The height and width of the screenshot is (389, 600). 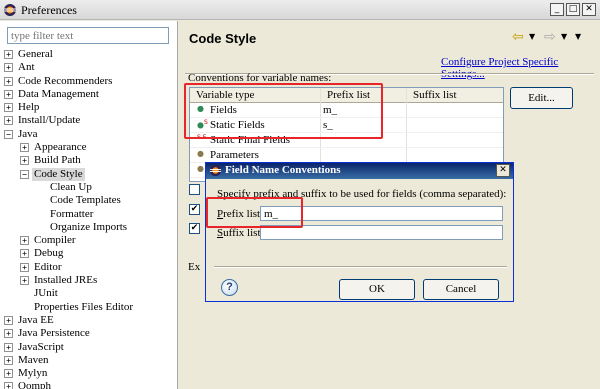 I want to click on tree-item: + Installed JREs, so click(x=88, y=280).